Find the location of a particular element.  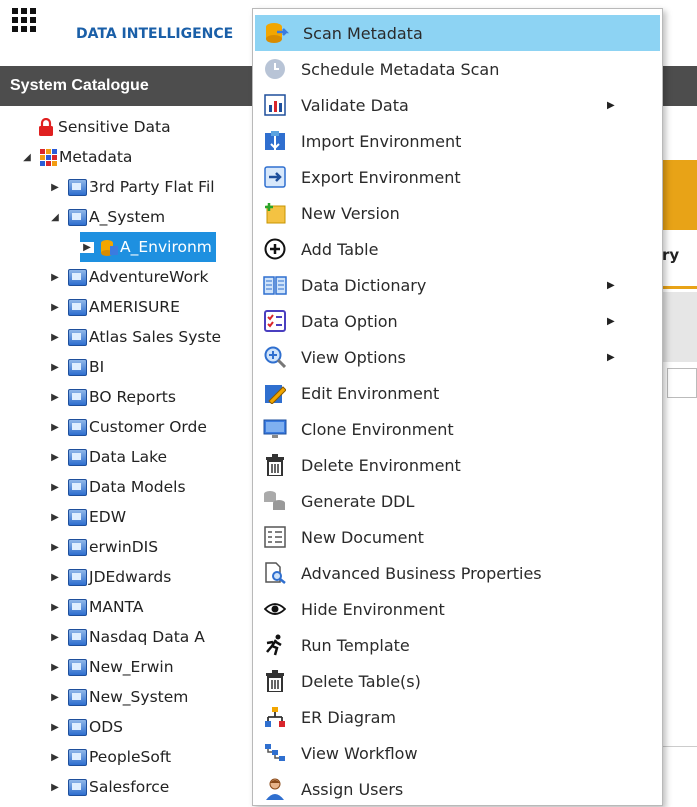

tree-item-system: ▶ Salesforce is located at coordinates (108, 787).